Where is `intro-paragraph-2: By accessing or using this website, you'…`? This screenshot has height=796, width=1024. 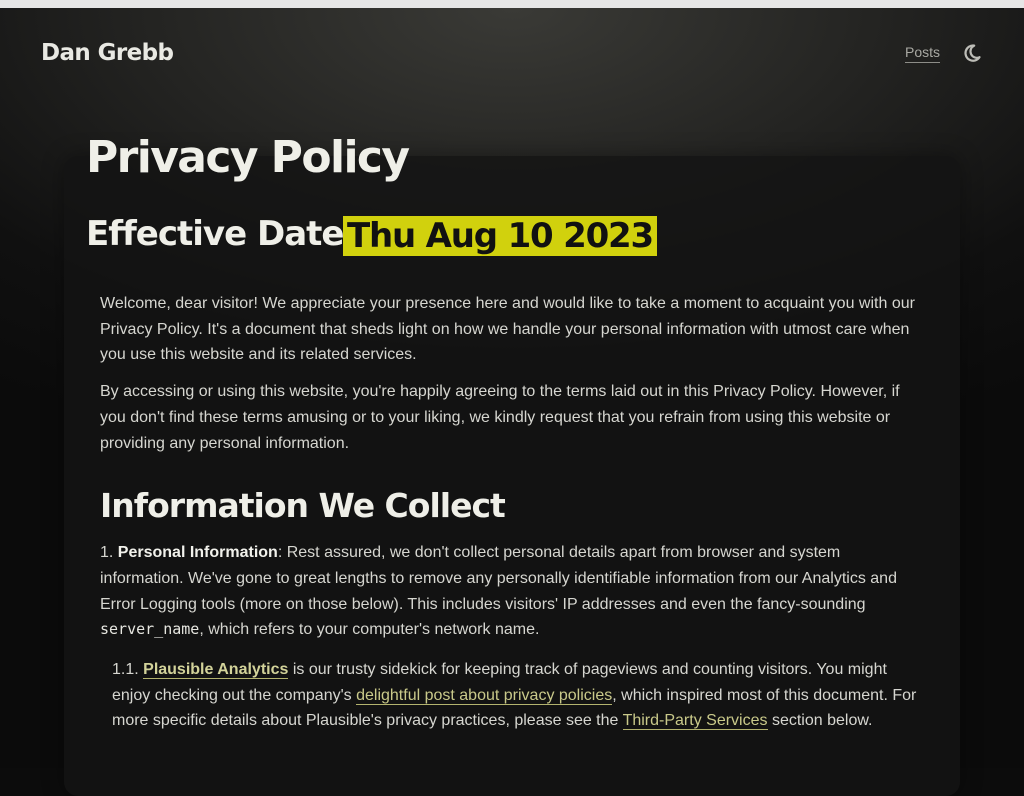
intro-paragraph-2: By accessing or using this website, you'… is located at coordinates (500, 417).